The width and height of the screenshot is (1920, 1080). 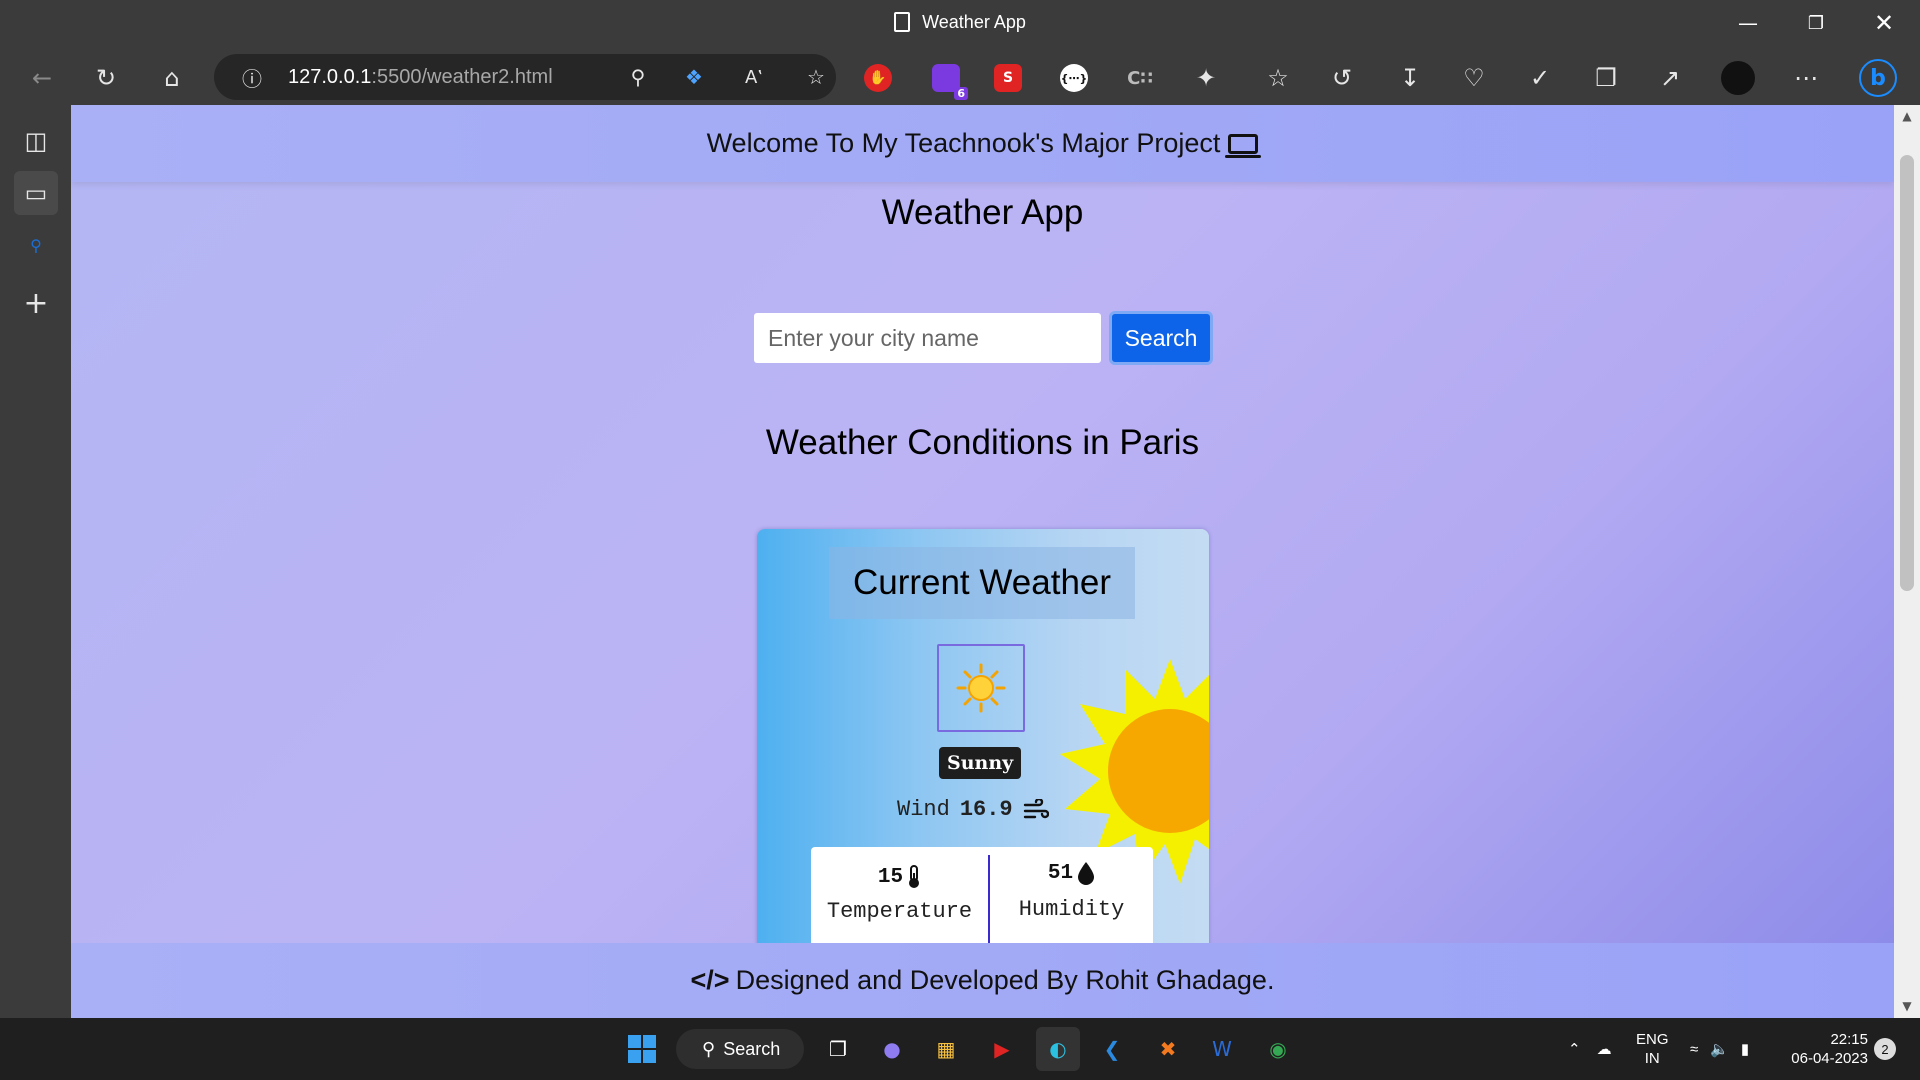 I want to click on tag-icon: ❖, so click(x=694, y=77).